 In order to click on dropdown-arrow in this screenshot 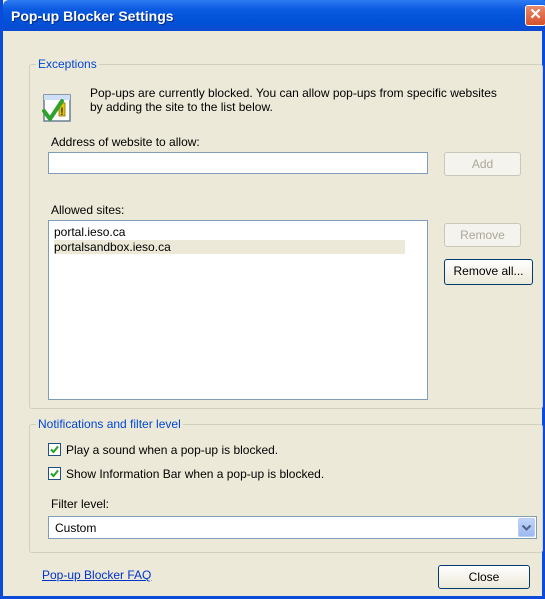, I will do `click(526, 527)`.